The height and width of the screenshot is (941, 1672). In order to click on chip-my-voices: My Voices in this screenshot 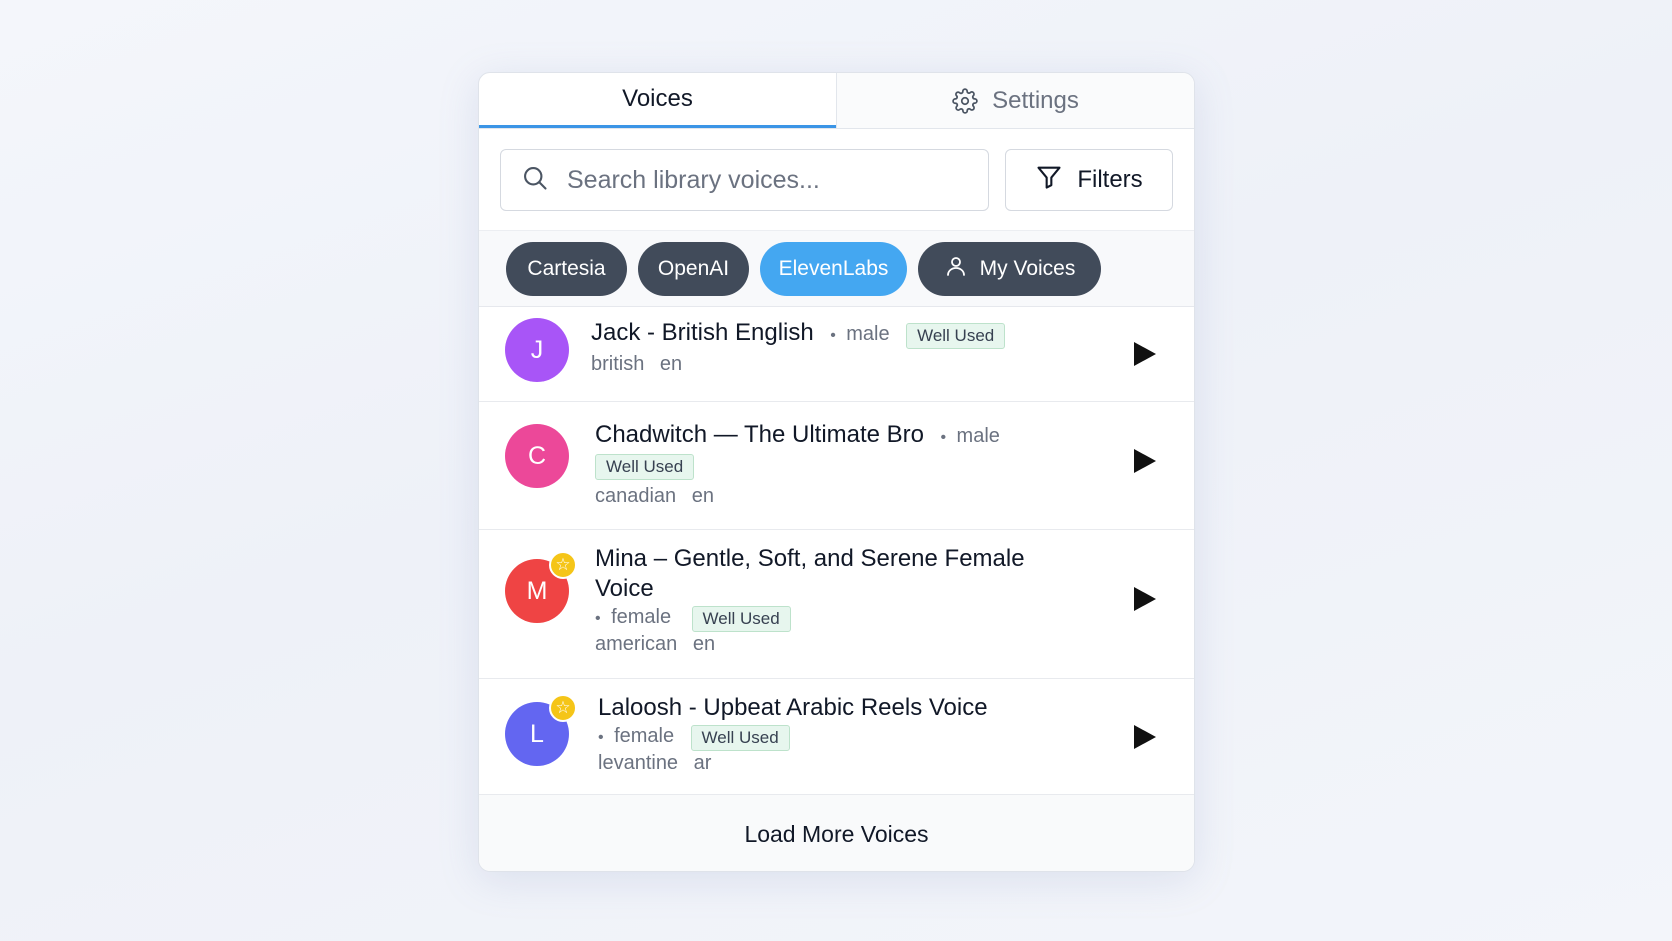, I will do `click(1009, 269)`.